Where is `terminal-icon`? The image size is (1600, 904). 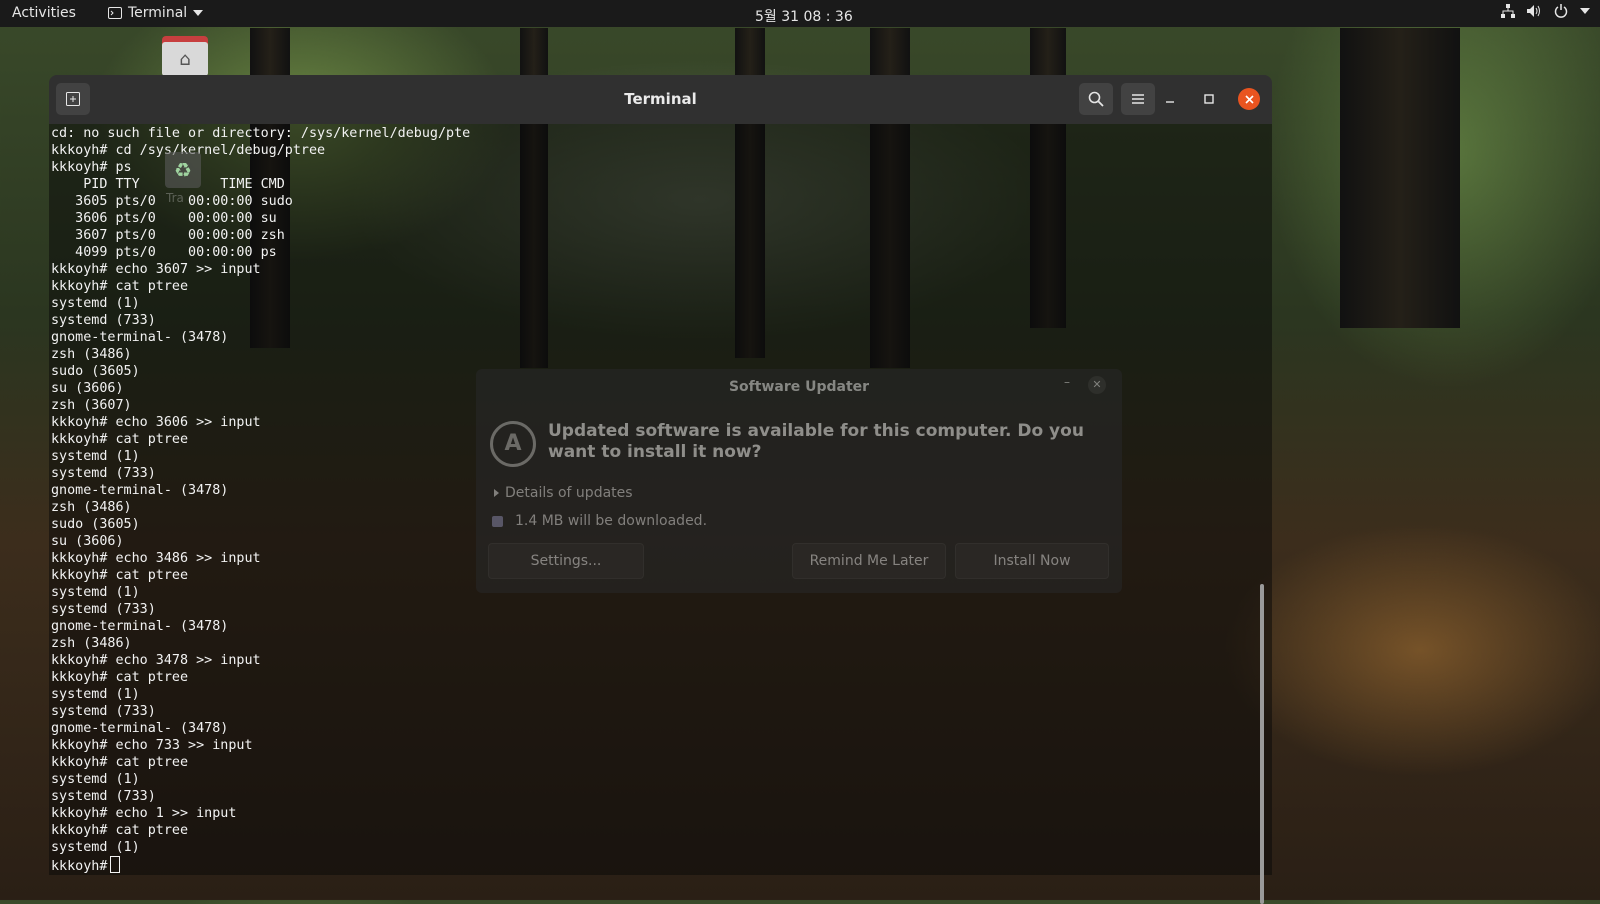
terminal-icon is located at coordinates (115, 13).